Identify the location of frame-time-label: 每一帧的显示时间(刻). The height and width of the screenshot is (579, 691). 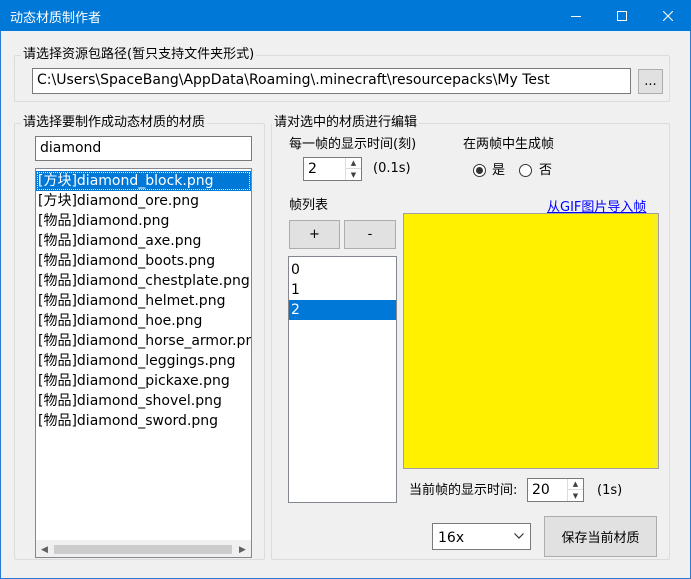
(353, 144).